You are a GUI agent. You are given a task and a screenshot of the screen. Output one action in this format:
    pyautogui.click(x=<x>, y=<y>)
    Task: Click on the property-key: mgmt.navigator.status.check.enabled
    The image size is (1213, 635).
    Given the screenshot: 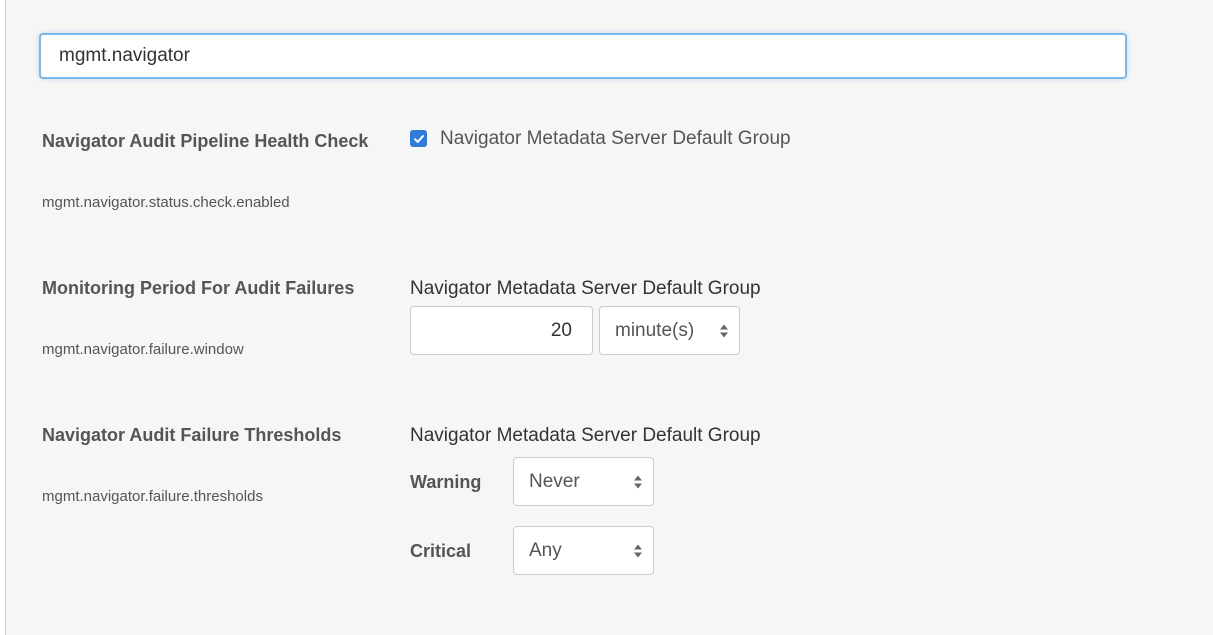 What is the action you would take?
    pyautogui.click(x=166, y=202)
    